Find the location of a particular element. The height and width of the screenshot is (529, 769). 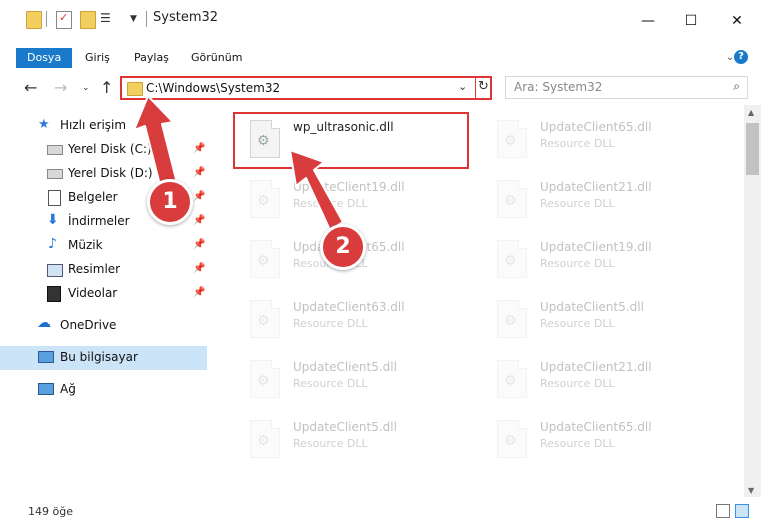

annotation-arrows is located at coordinates (238, 163).